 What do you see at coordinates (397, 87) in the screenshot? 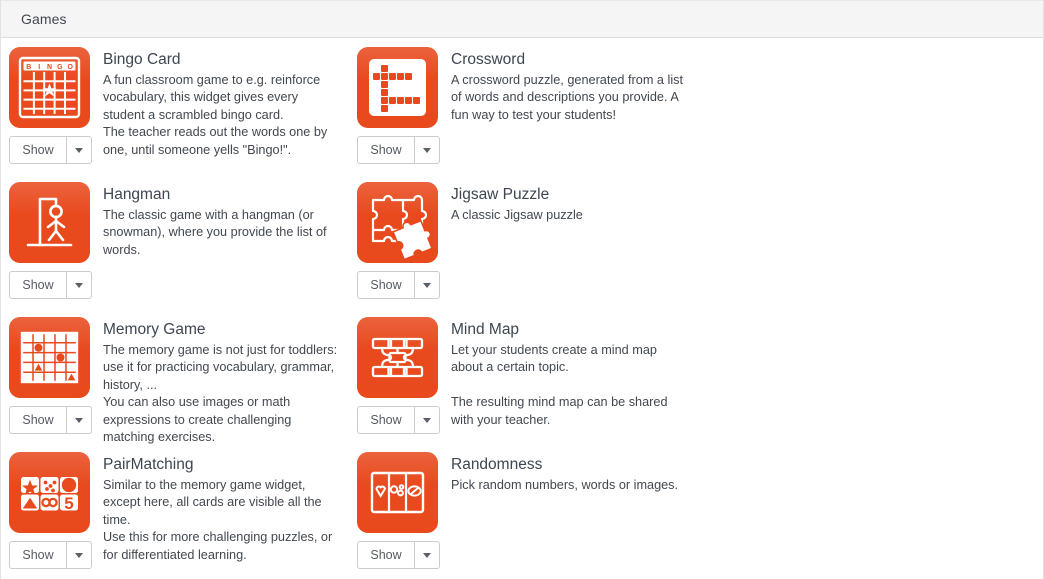
I see `crossword-icon` at bounding box center [397, 87].